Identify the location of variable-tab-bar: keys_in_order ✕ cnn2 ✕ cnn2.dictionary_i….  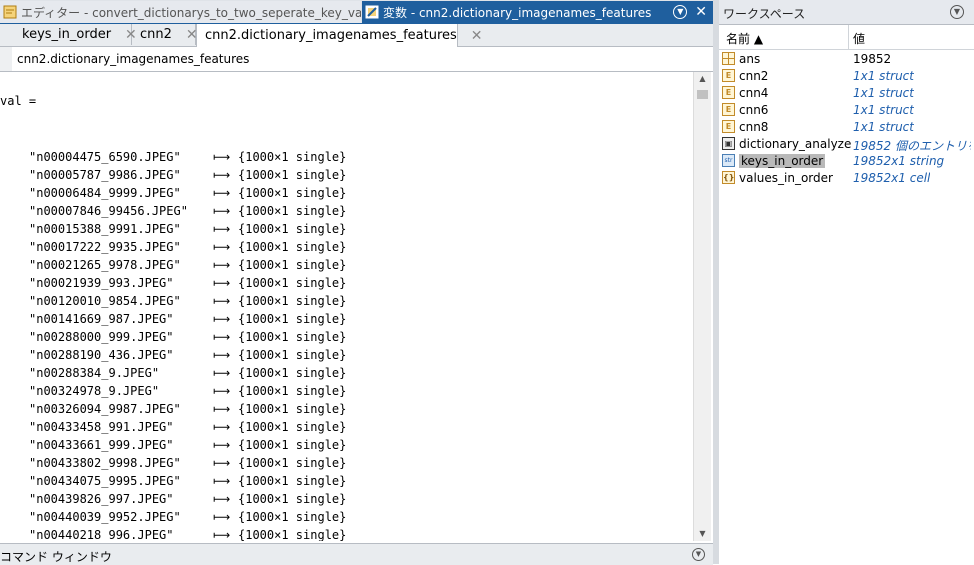
(356, 35).